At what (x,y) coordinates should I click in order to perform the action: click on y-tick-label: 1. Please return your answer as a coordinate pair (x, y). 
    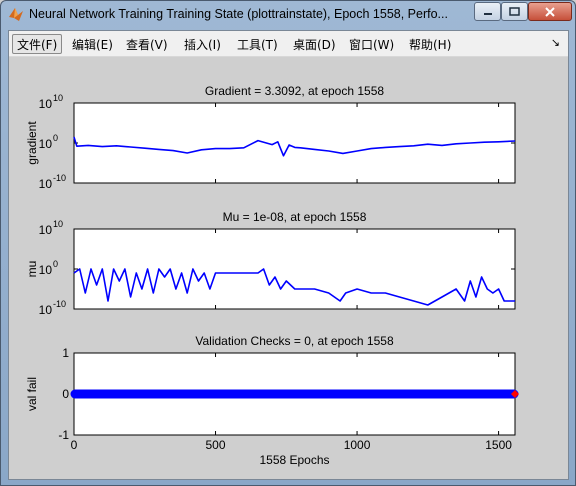
    Looking at the image, I should click on (65, 353).